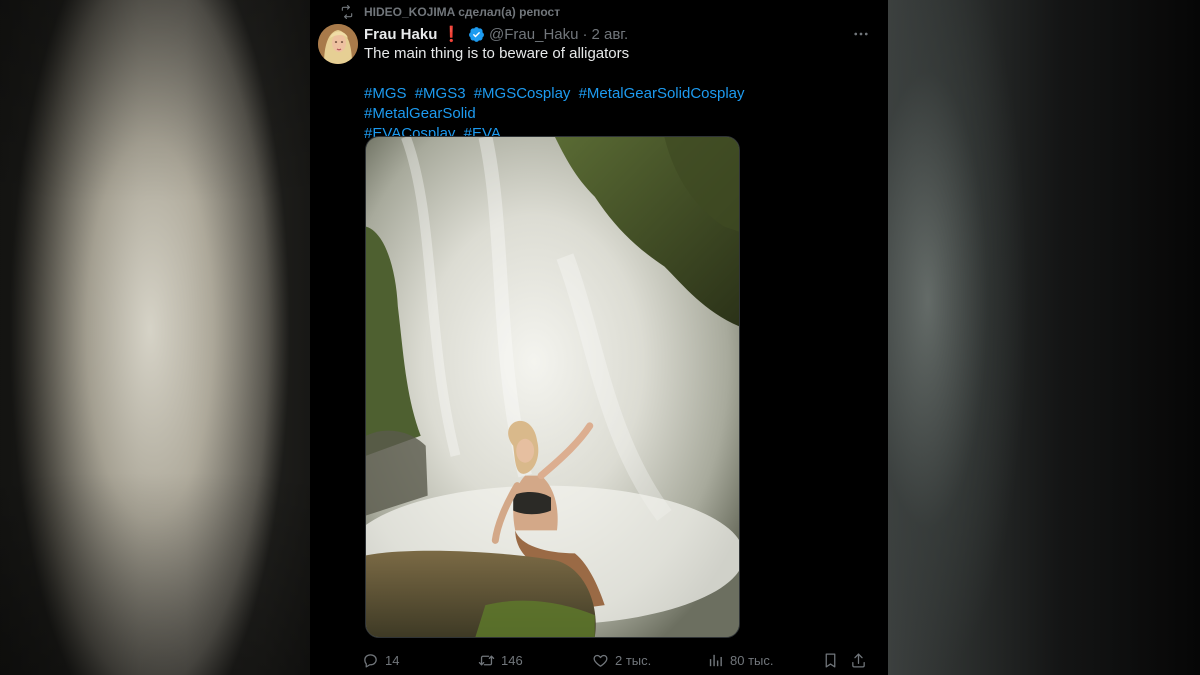  Describe the element at coordinates (392, 660) in the screenshot. I see `reply-count: 14` at that location.